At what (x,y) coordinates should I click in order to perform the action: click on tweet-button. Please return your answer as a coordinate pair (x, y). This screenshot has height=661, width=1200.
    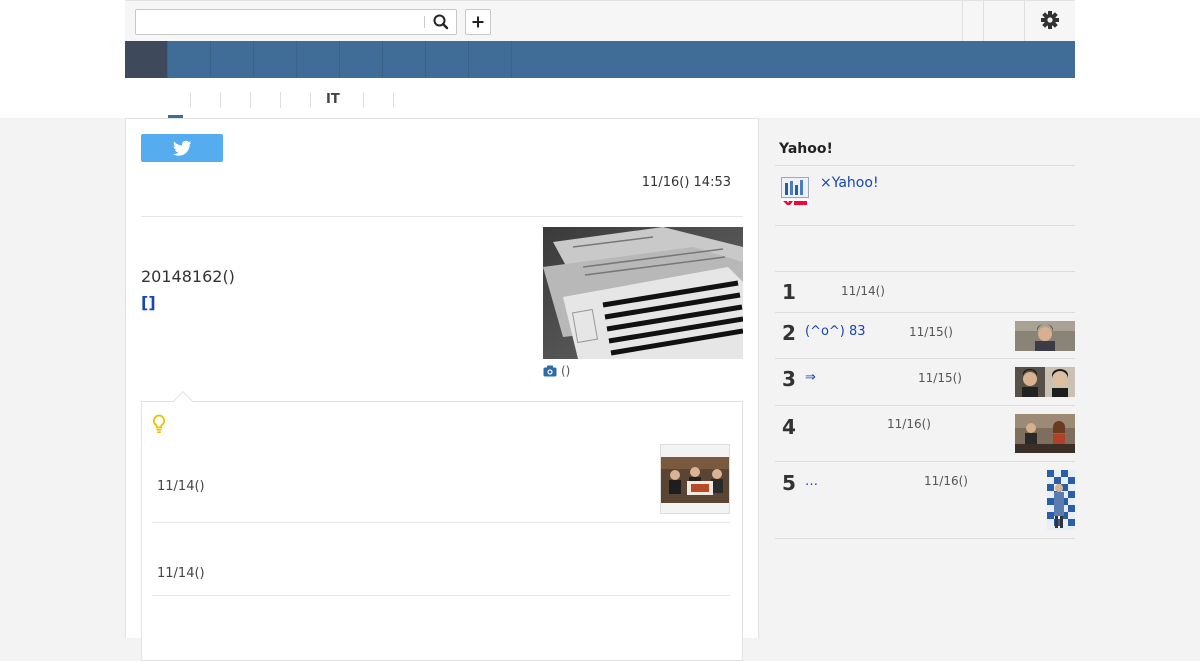
    Looking at the image, I should click on (182, 148).